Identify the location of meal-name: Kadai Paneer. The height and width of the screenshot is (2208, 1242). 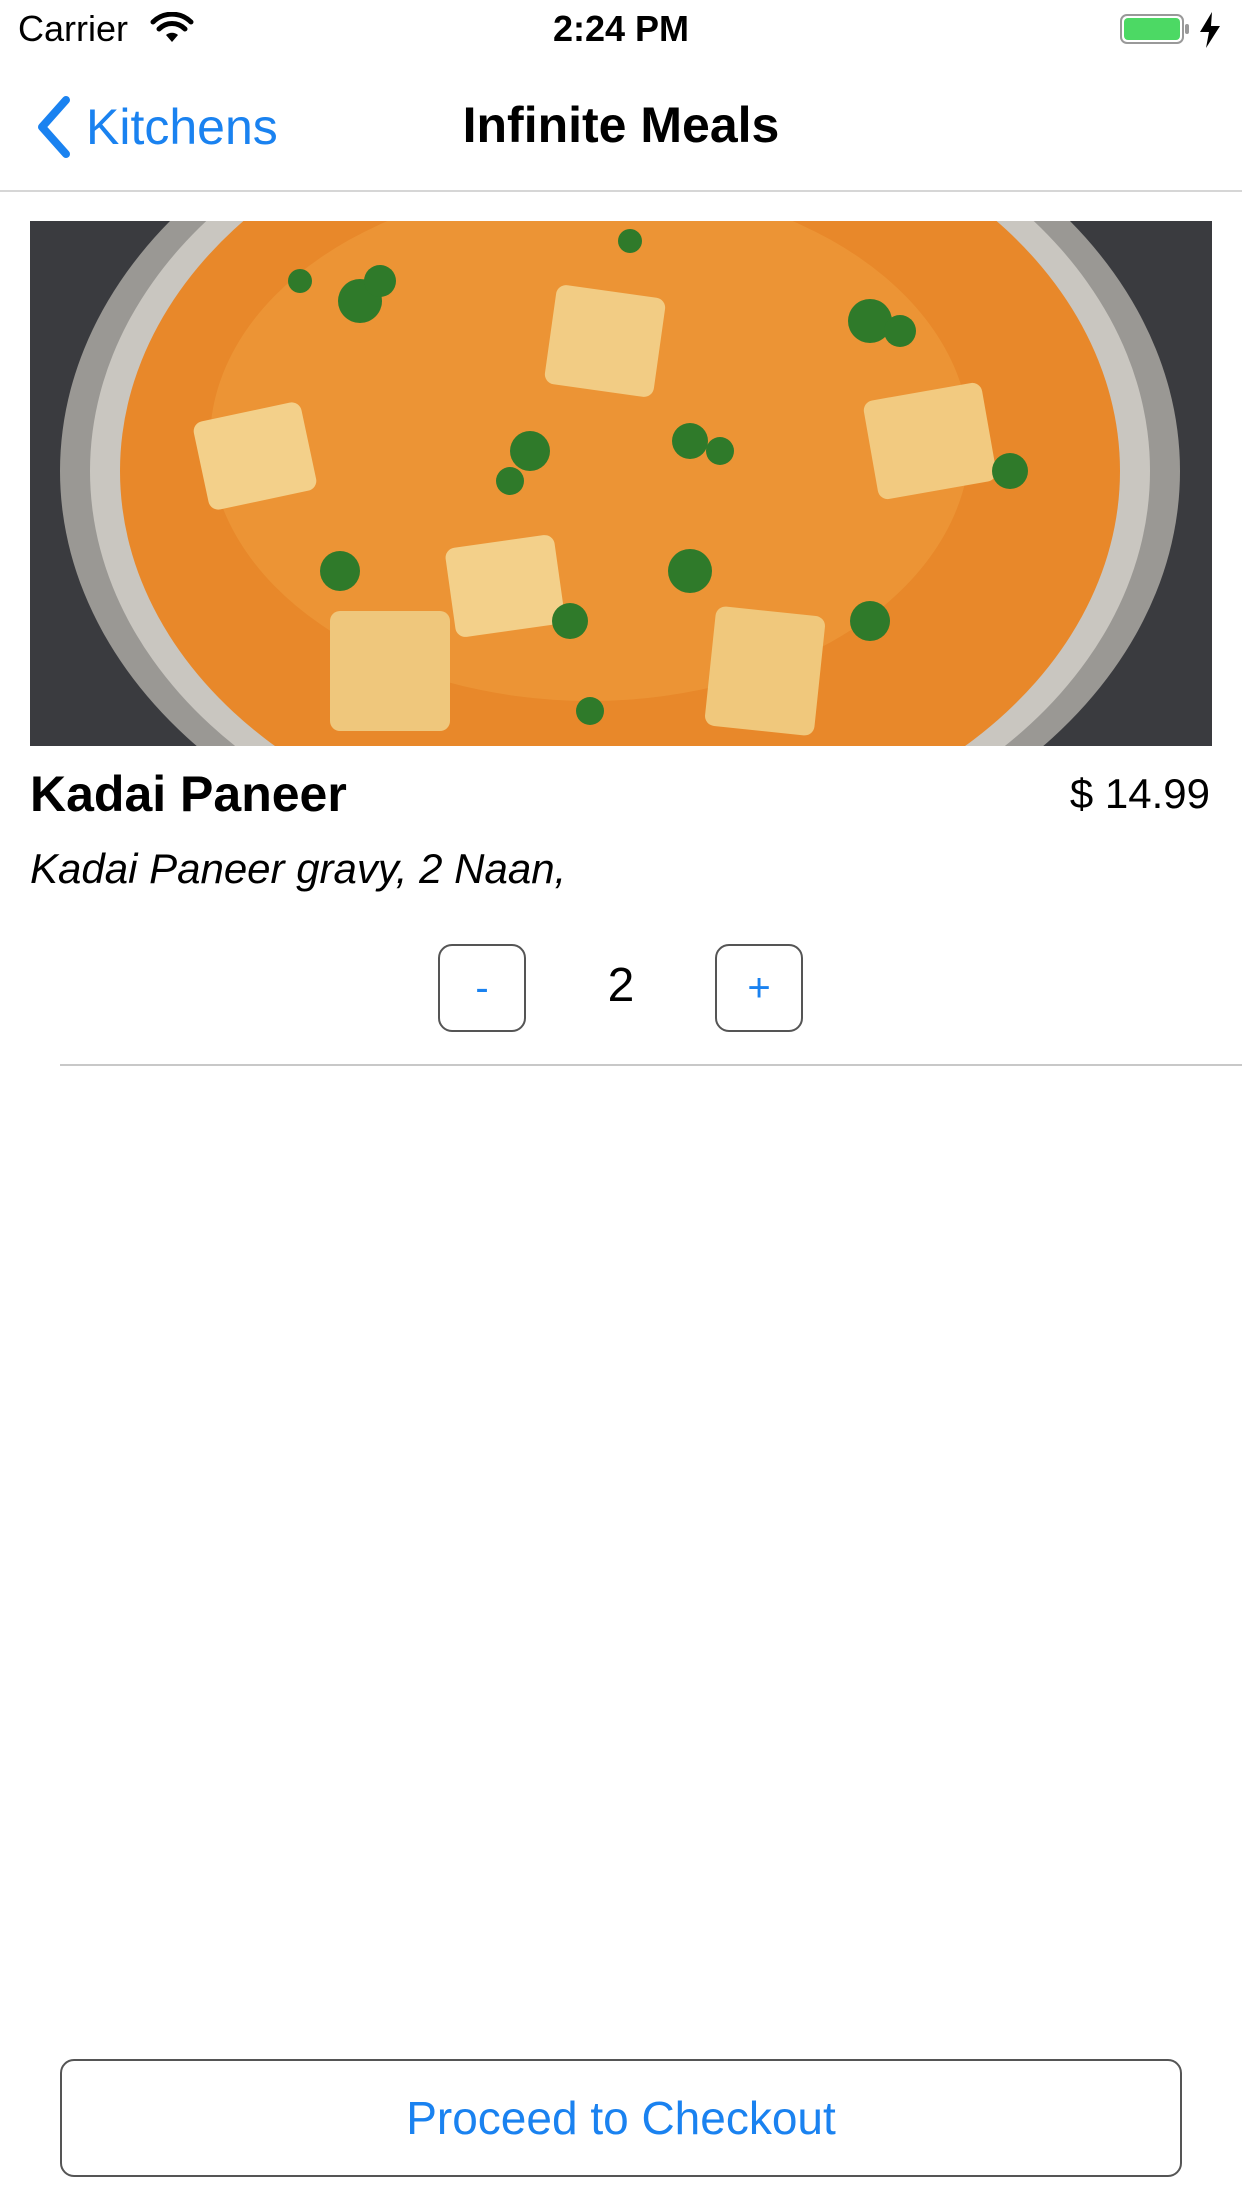
(188, 794).